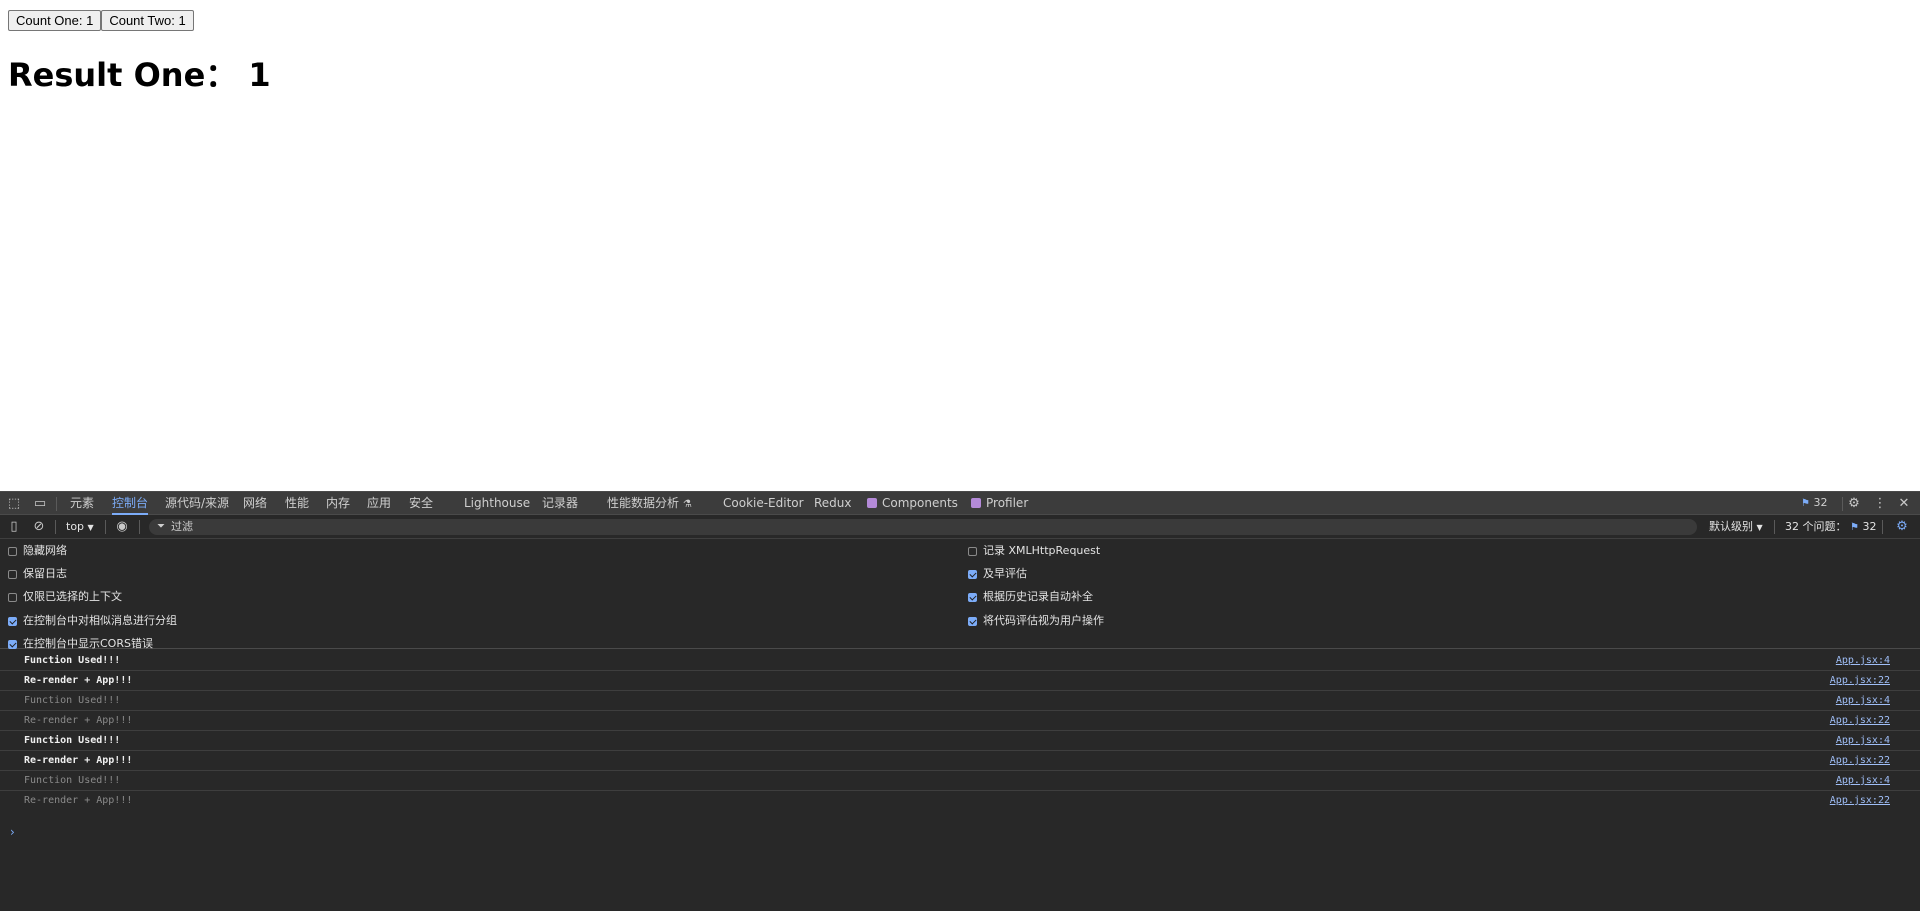 This screenshot has height=911, width=1920. I want to click on tab-memory: 内存, so click(338, 503).